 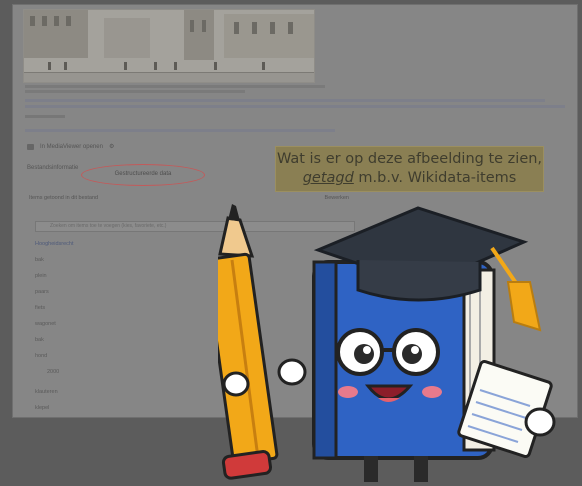 I want to click on tab-structured-data-label: Gestructureerde data, so click(x=143, y=174).